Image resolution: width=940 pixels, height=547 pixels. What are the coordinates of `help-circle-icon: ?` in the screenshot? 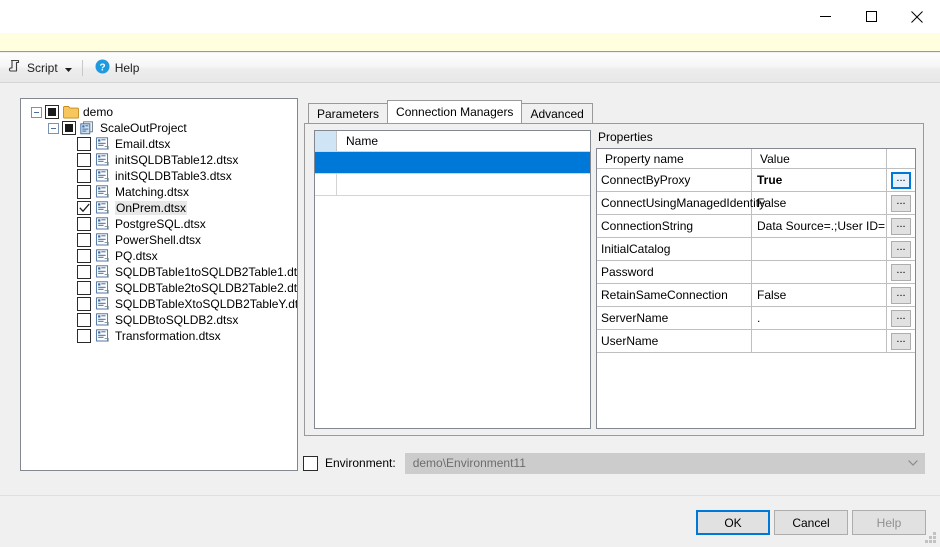 It's located at (102, 68).